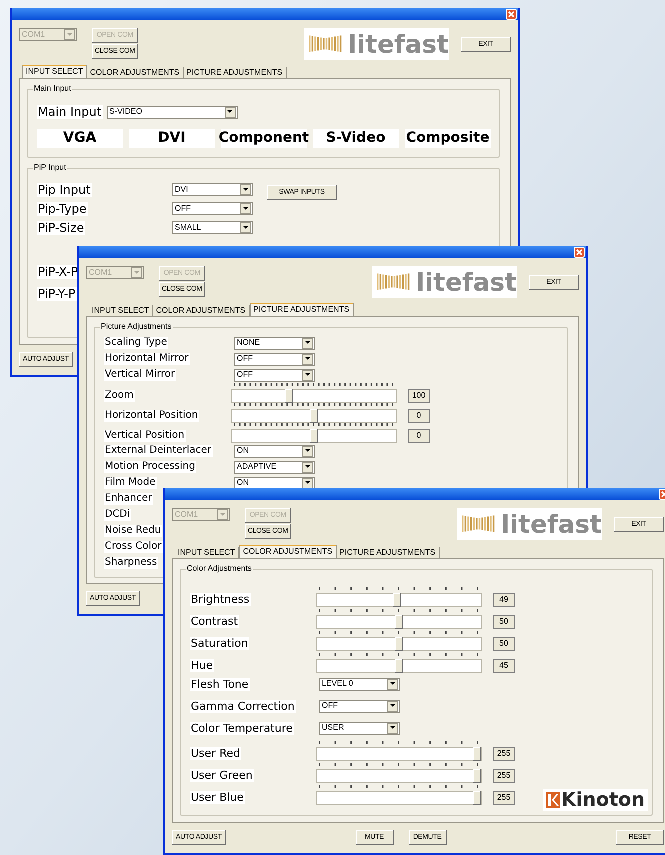 The width and height of the screenshot is (665, 855). Describe the element at coordinates (136, 327) in the screenshot. I see `group-title: Picture Adjustments` at that location.